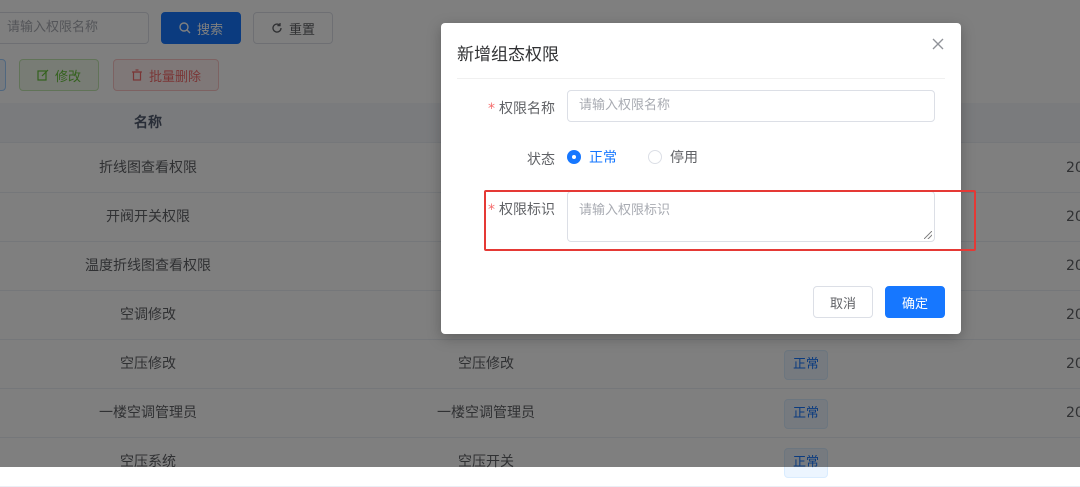 The width and height of the screenshot is (1080, 487). Describe the element at coordinates (603, 158) in the screenshot. I see `status-radio-normal-label: 正常` at that location.